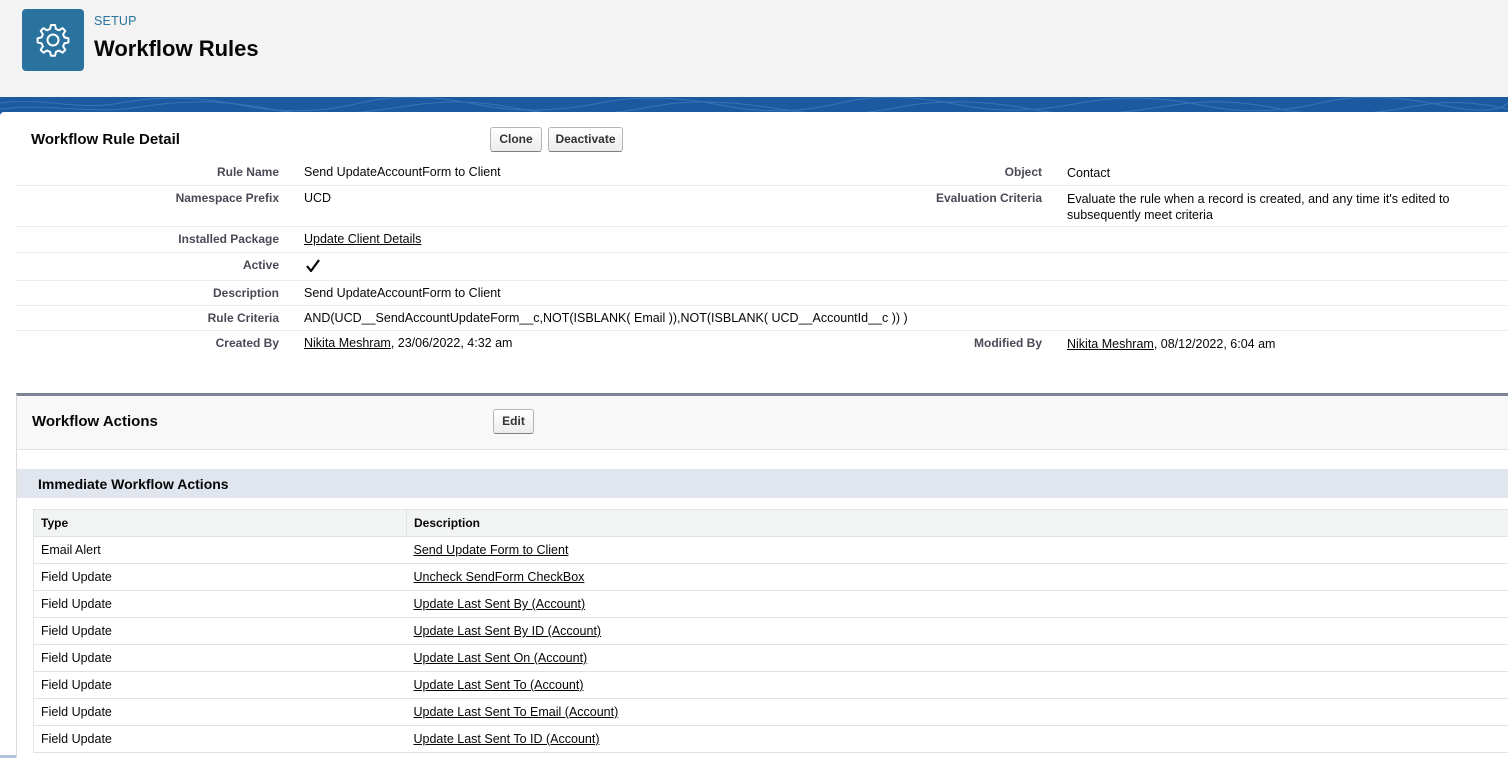 Image resolution: width=1508 pixels, height=758 pixels. What do you see at coordinates (516, 139) in the screenshot?
I see `clone-button: Clone` at bounding box center [516, 139].